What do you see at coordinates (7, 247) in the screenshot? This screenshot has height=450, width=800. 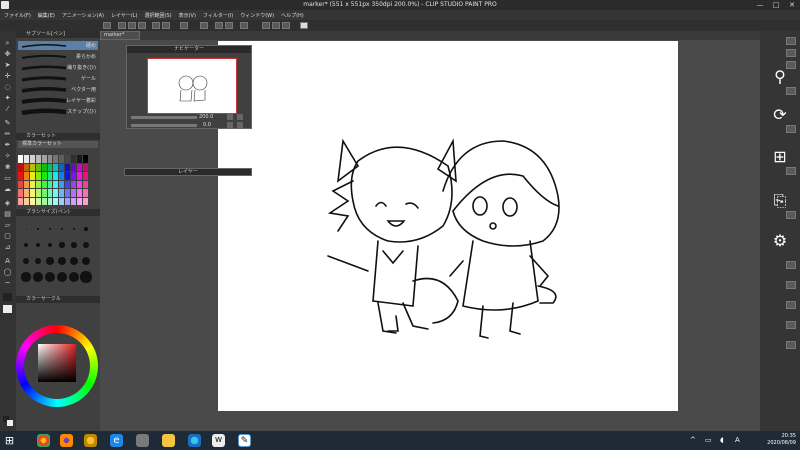 I see `ruler-tool-icon: ⊿` at bounding box center [7, 247].